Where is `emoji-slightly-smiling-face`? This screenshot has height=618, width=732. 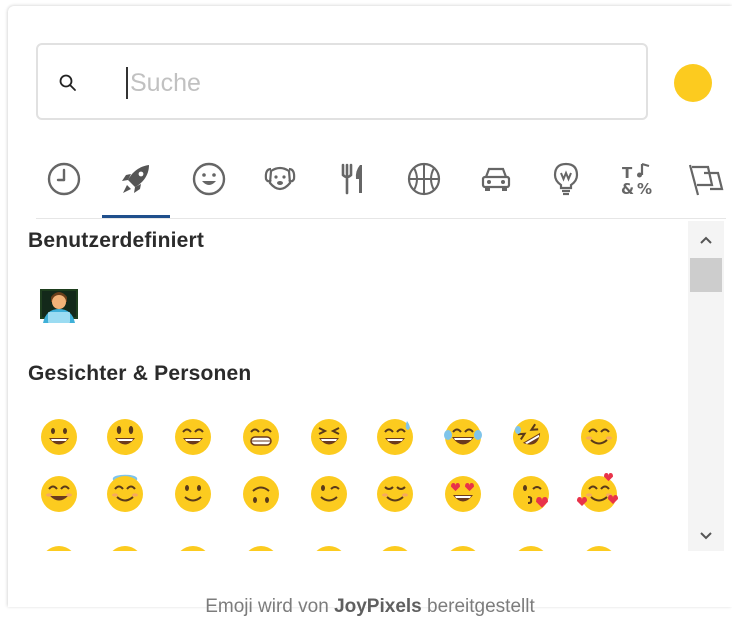 emoji-slightly-smiling-face is located at coordinates (193, 494).